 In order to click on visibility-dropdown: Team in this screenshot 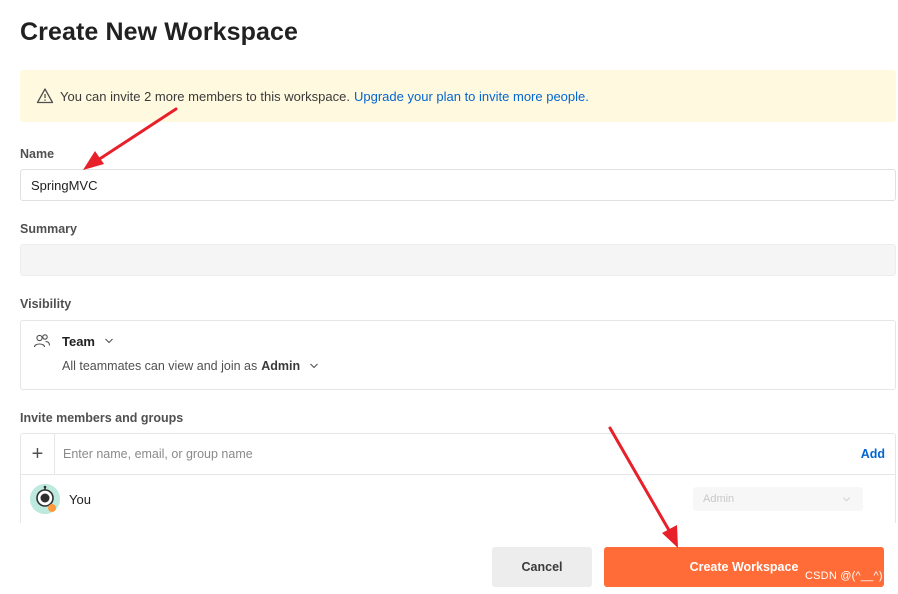, I will do `click(73, 341)`.